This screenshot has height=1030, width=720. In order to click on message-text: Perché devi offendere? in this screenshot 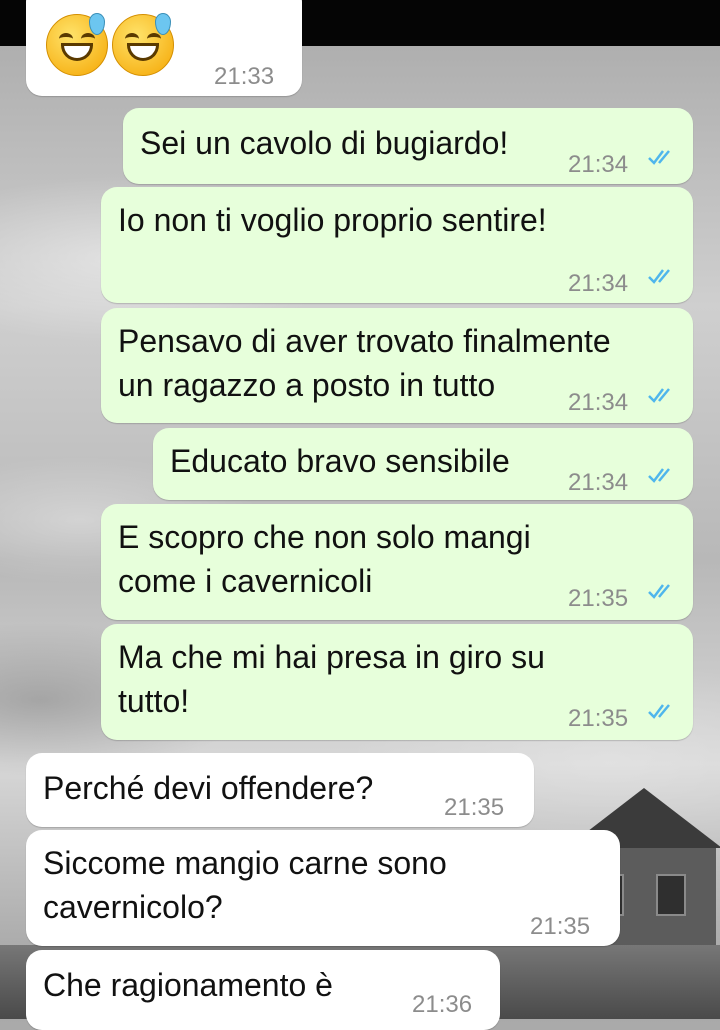, I will do `click(208, 788)`.